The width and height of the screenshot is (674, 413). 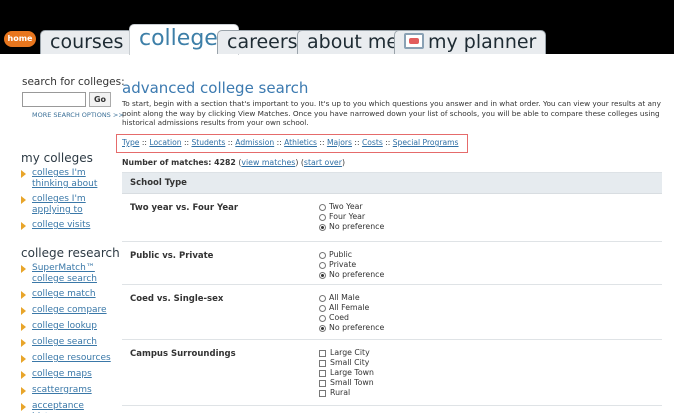 What do you see at coordinates (339, 317) in the screenshot?
I see `option-label: Coed` at bounding box center [339, 317].